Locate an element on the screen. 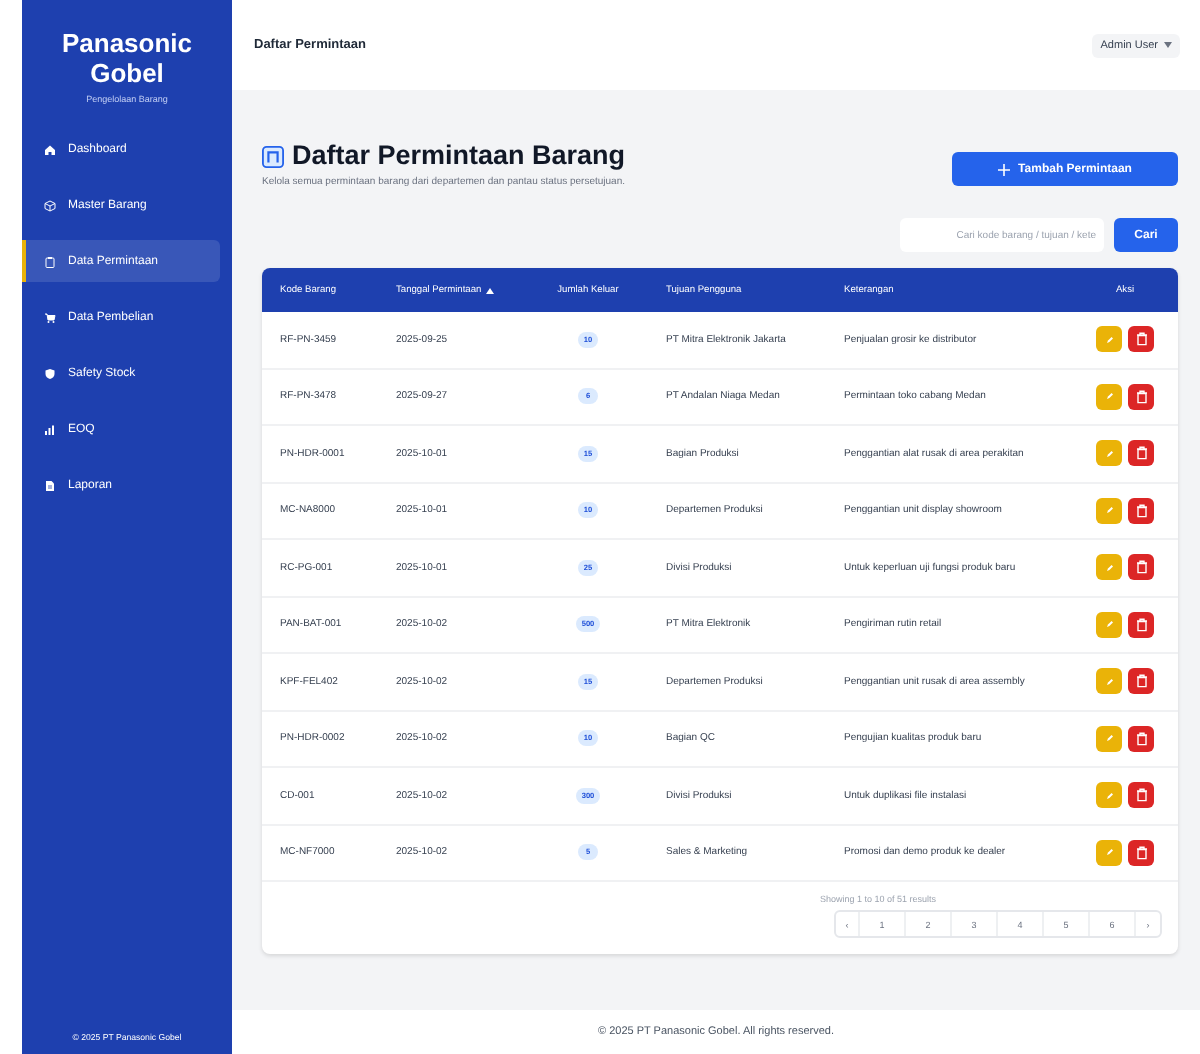  page-title: Daftar Permintaan Barang is located at coordinates (459, 156).